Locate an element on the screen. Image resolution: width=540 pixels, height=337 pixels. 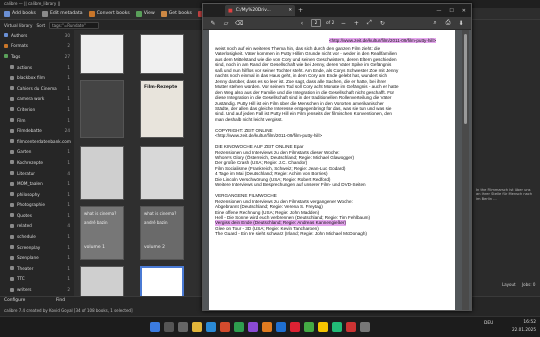
language-indicator: DEU is located at coordinates (488, 323).